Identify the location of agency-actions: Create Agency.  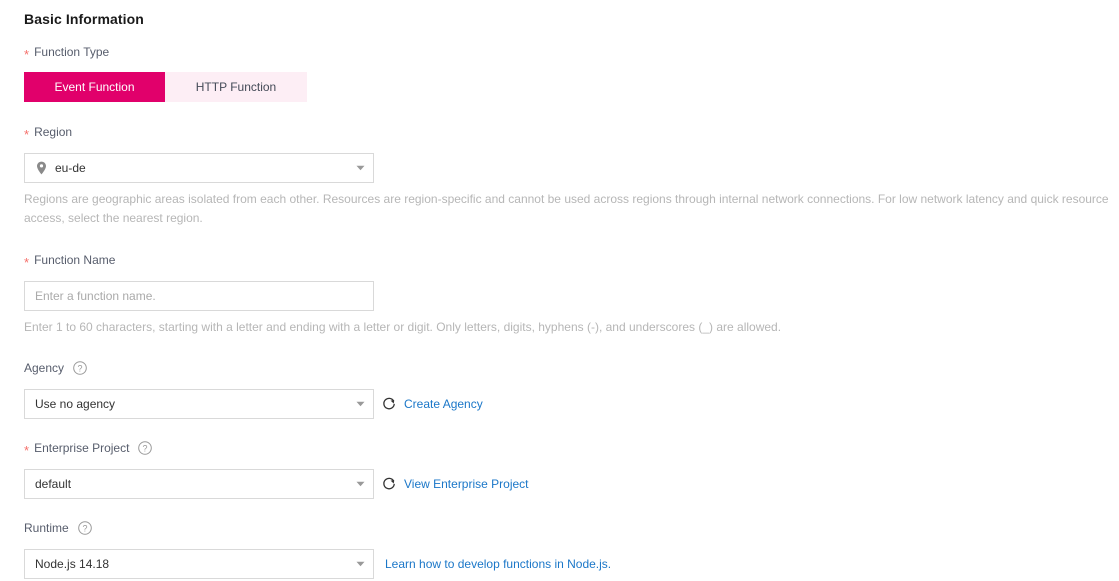
(432, 404).